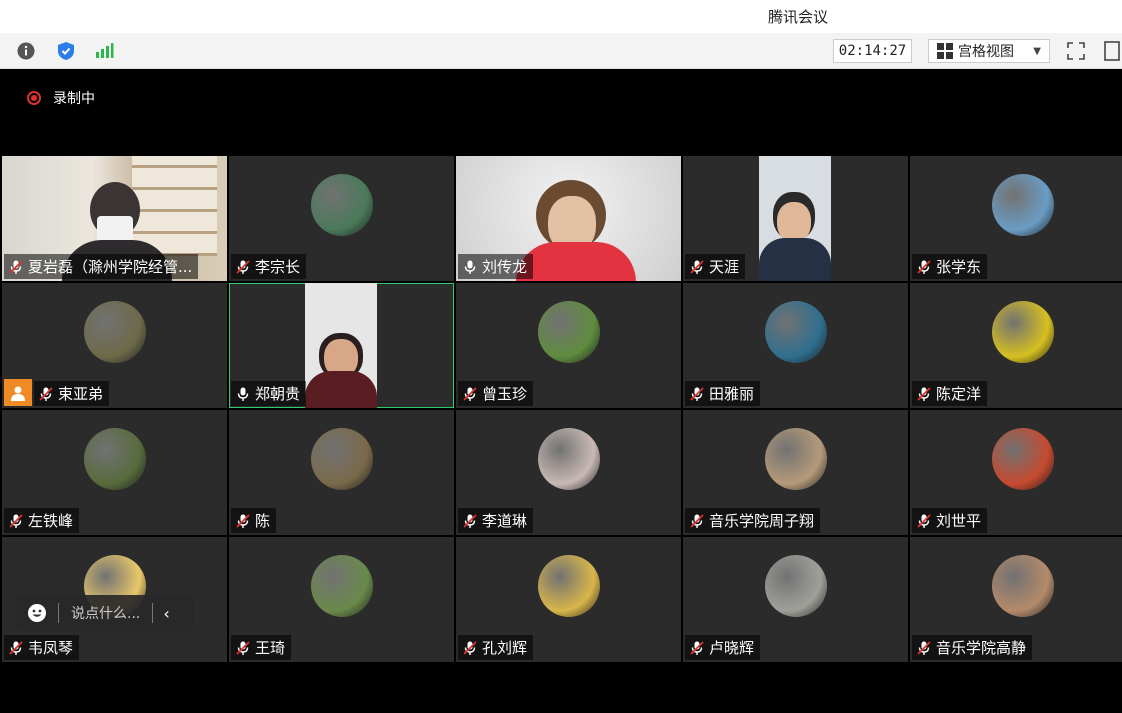  What do you see at coordinates (42, 520) in the screenshot?
I see `participant-label: 左铁峰` at bounding box center [42, 520].